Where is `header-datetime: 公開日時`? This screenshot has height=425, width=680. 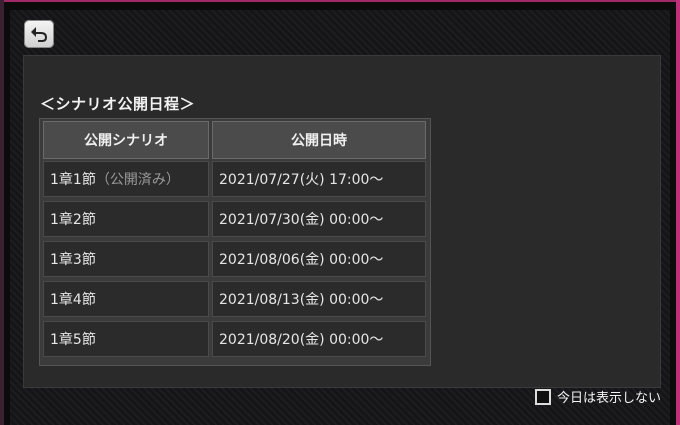 header-datetime: 公開日時 is located at coordinates (319, 140).